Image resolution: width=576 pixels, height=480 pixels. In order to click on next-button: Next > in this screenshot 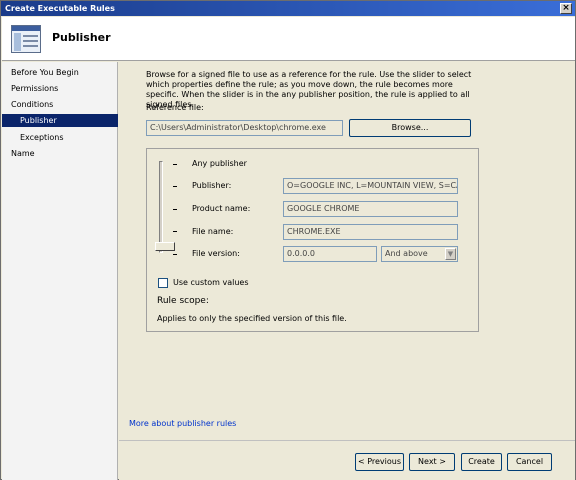, I will do `click(432, 462)`.